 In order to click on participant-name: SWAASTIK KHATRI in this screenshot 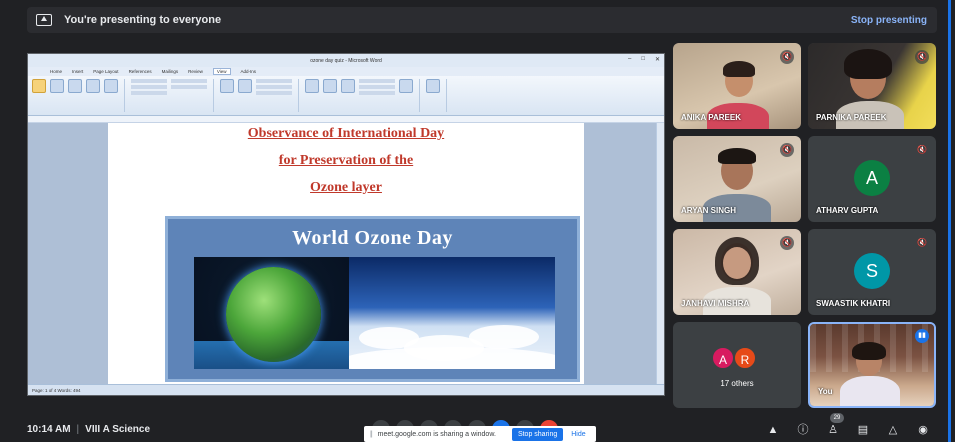, I will do `click(853, 303)`.